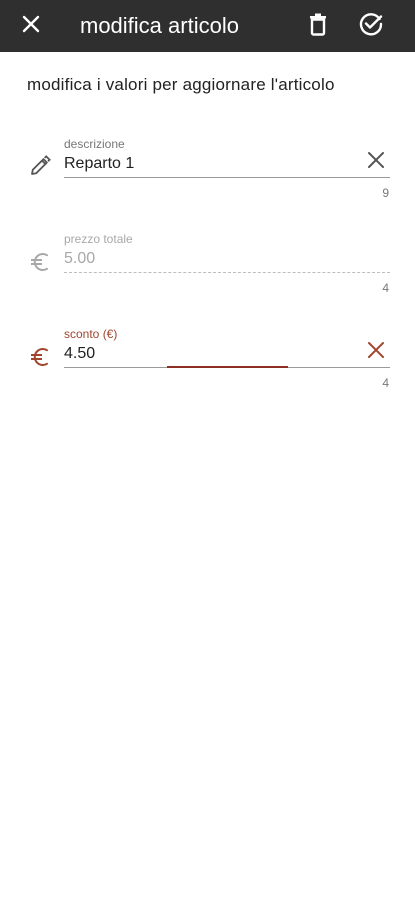  Describe the element at coordinates (227, 177) in the screenshot. I see `description-underline` at that location.